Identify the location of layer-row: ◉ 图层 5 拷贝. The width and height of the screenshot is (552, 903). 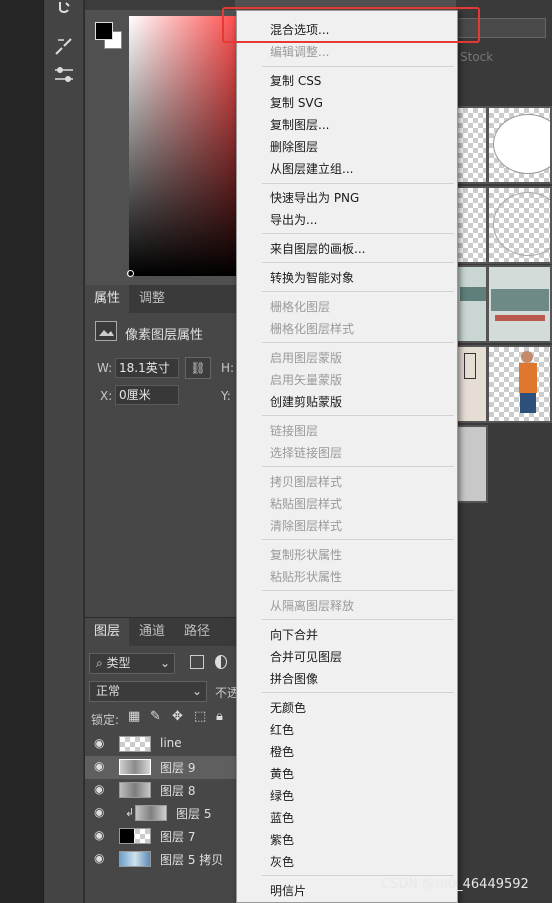
(162, 859).